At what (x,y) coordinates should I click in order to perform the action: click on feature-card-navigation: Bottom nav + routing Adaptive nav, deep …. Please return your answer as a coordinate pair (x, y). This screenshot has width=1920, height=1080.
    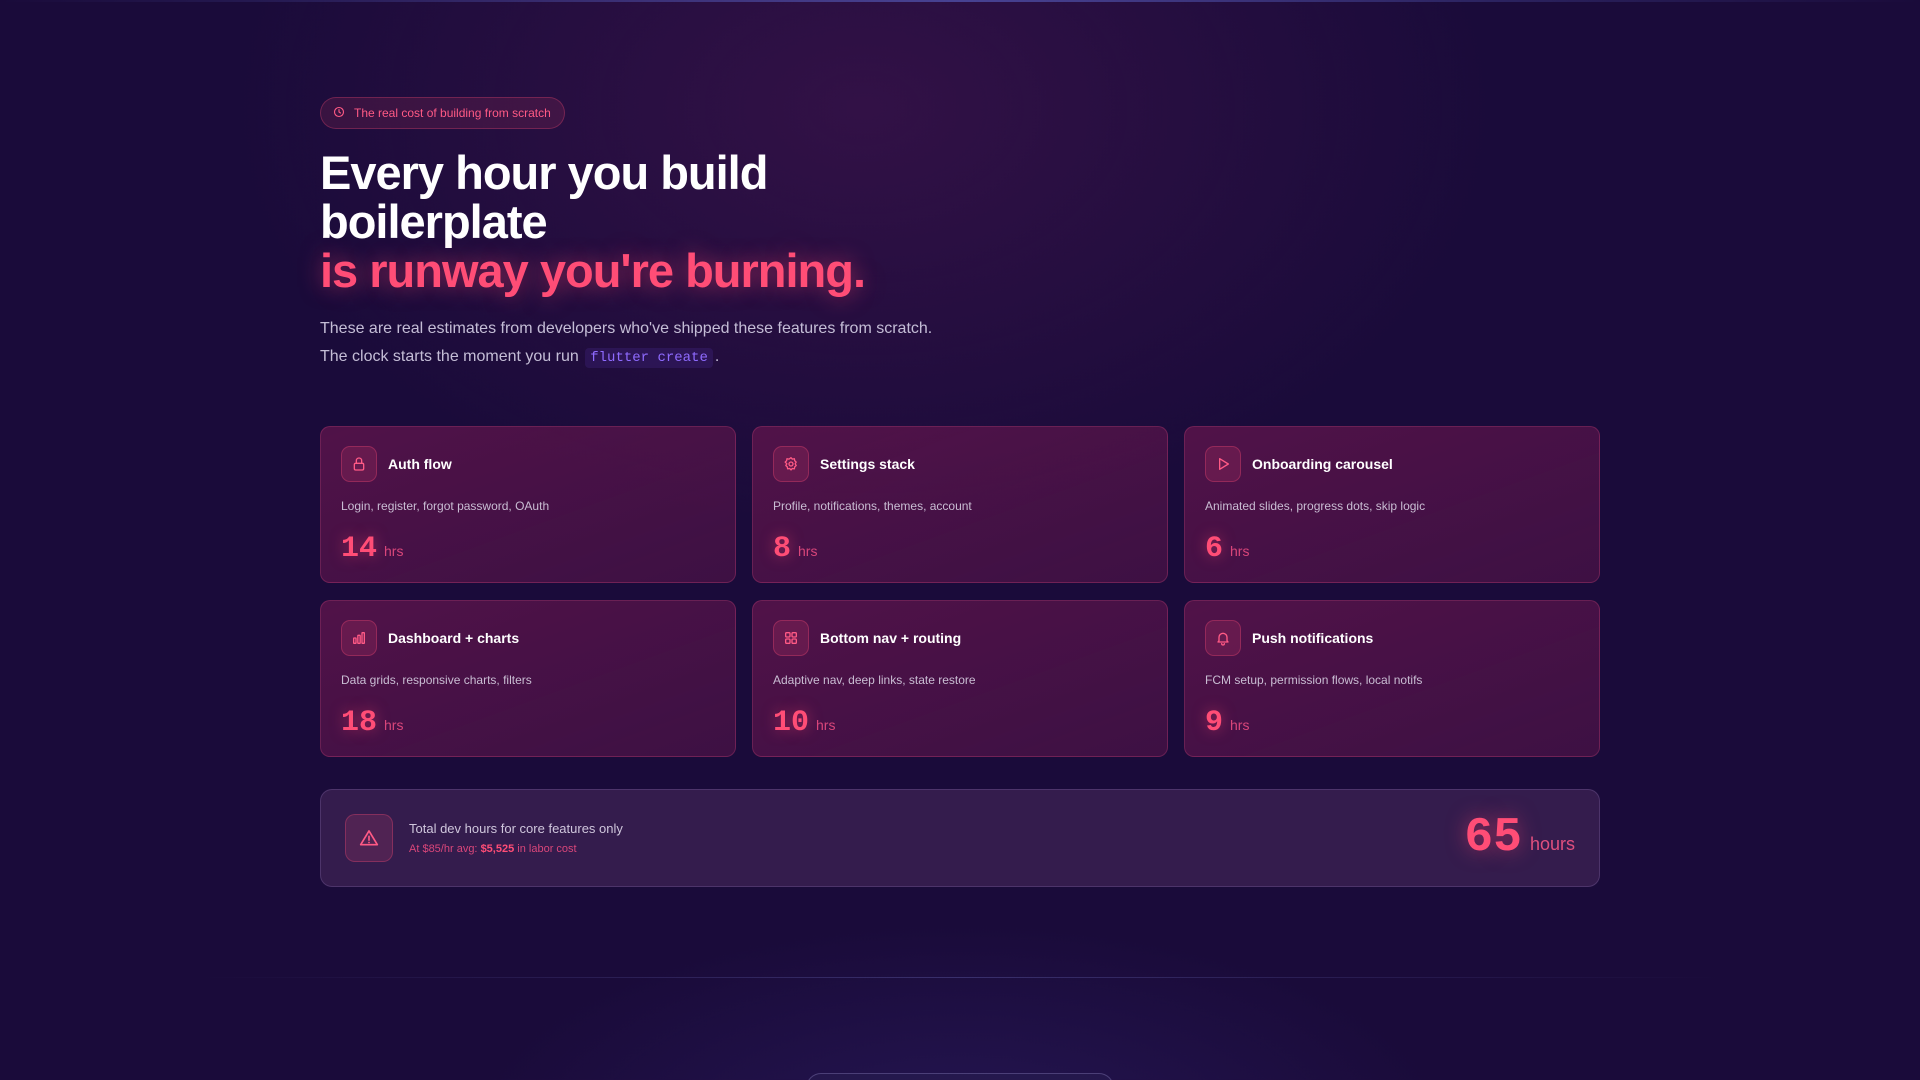
    Looking at the image, I should click on (960, 678).